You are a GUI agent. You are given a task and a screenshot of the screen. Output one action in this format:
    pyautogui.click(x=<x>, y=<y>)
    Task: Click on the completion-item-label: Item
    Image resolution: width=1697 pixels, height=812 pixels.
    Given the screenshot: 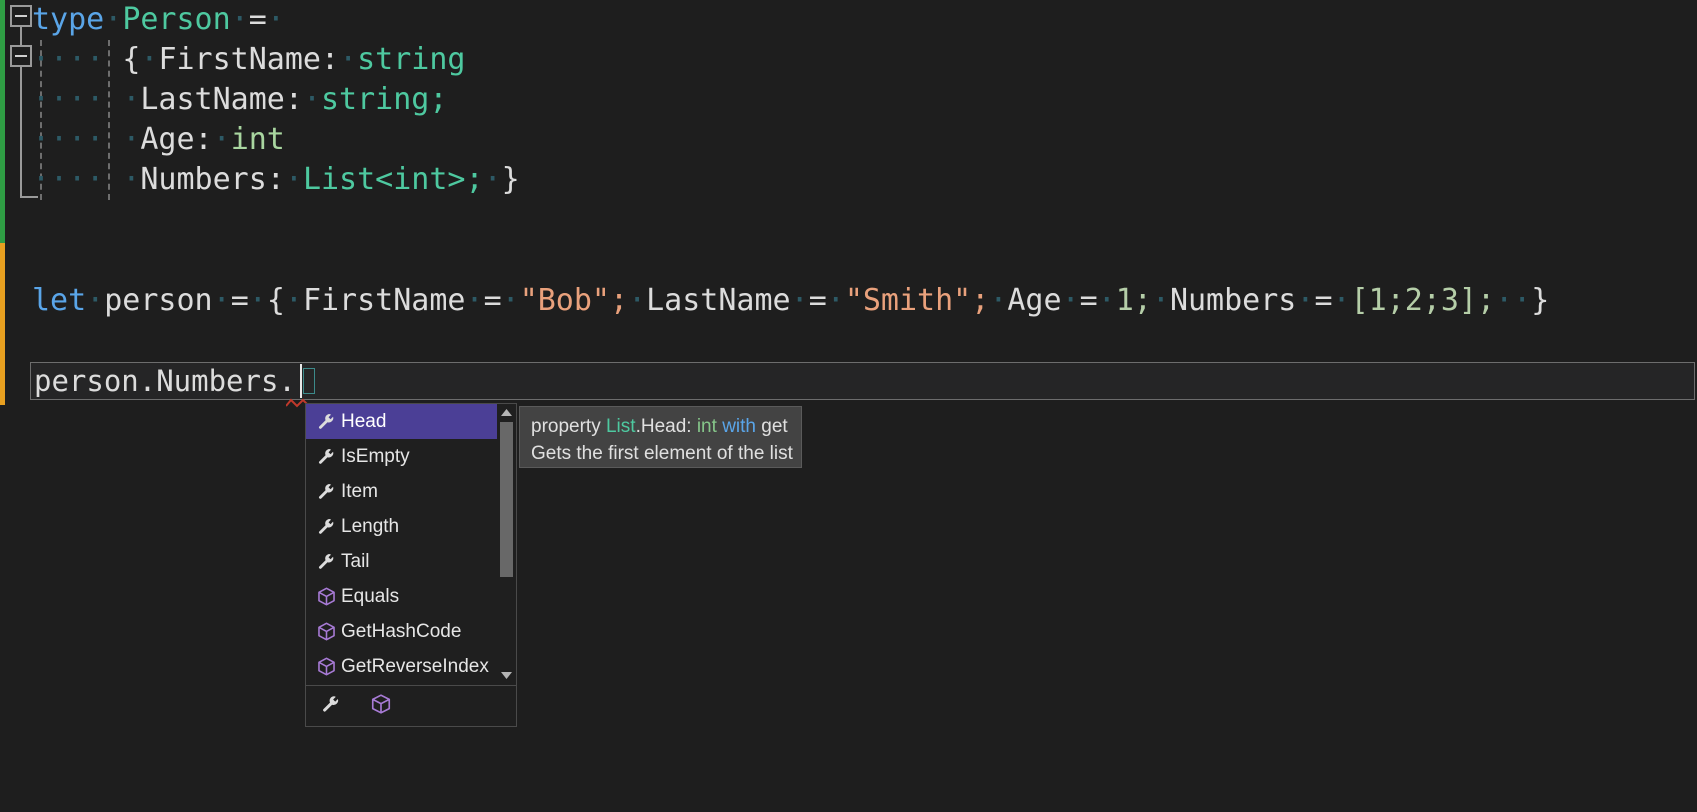 What is the action you would take?
    pyautogui.click(x=359, y=491)
    